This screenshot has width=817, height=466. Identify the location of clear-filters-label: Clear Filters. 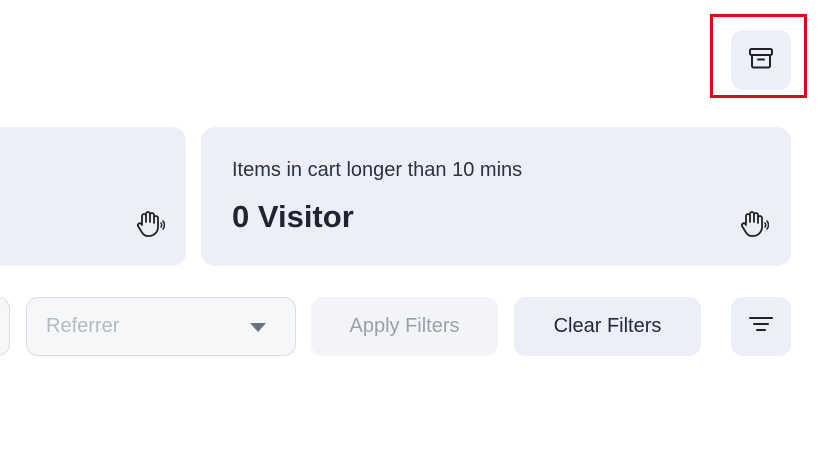
(607, 326).